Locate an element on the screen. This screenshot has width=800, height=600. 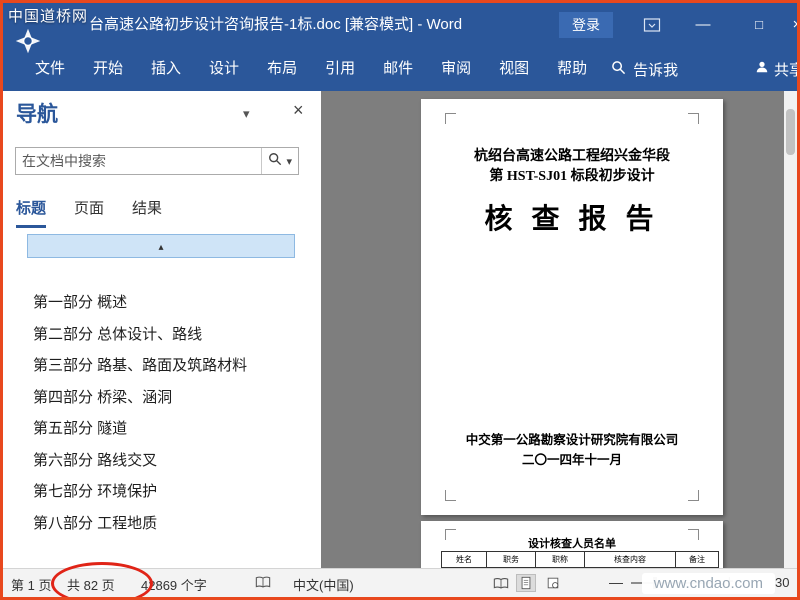
tab-view: 视图 is located at coordinates (514, 69).